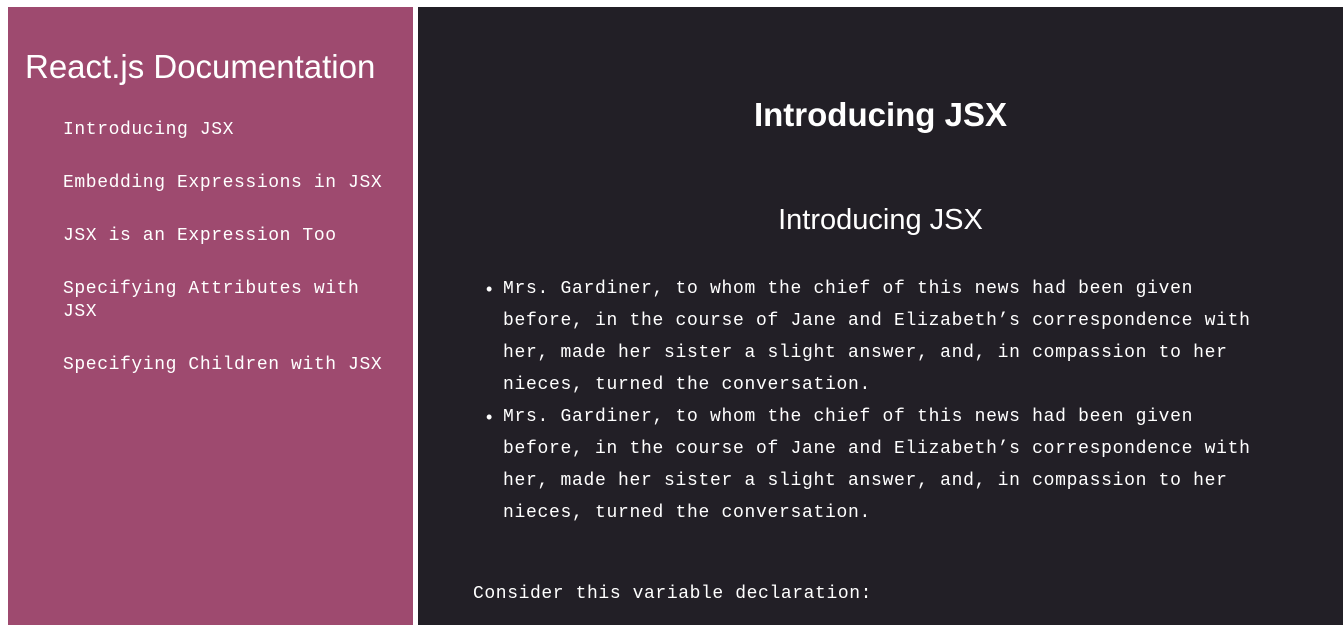 The width and height of the screenshot is (1343, 625). I want to click on sidebar-item-embedding-expressions: Embedding Expressions in JSX, so click(228, 183).